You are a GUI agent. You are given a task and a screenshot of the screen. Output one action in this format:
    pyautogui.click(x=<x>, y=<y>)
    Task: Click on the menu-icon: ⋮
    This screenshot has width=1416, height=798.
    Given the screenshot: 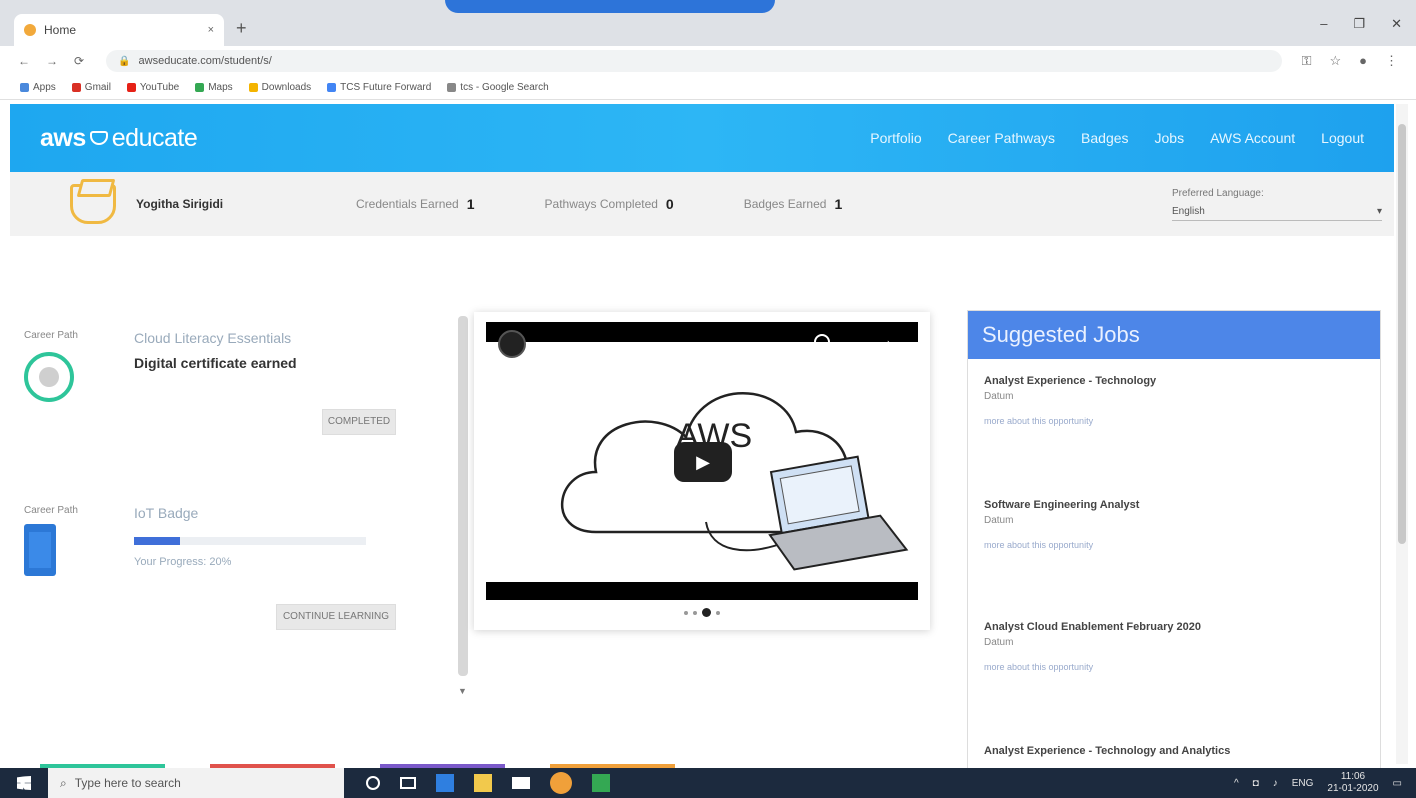 What is the action you would take?
    pyautogui.click(x=1391, y=61)
    